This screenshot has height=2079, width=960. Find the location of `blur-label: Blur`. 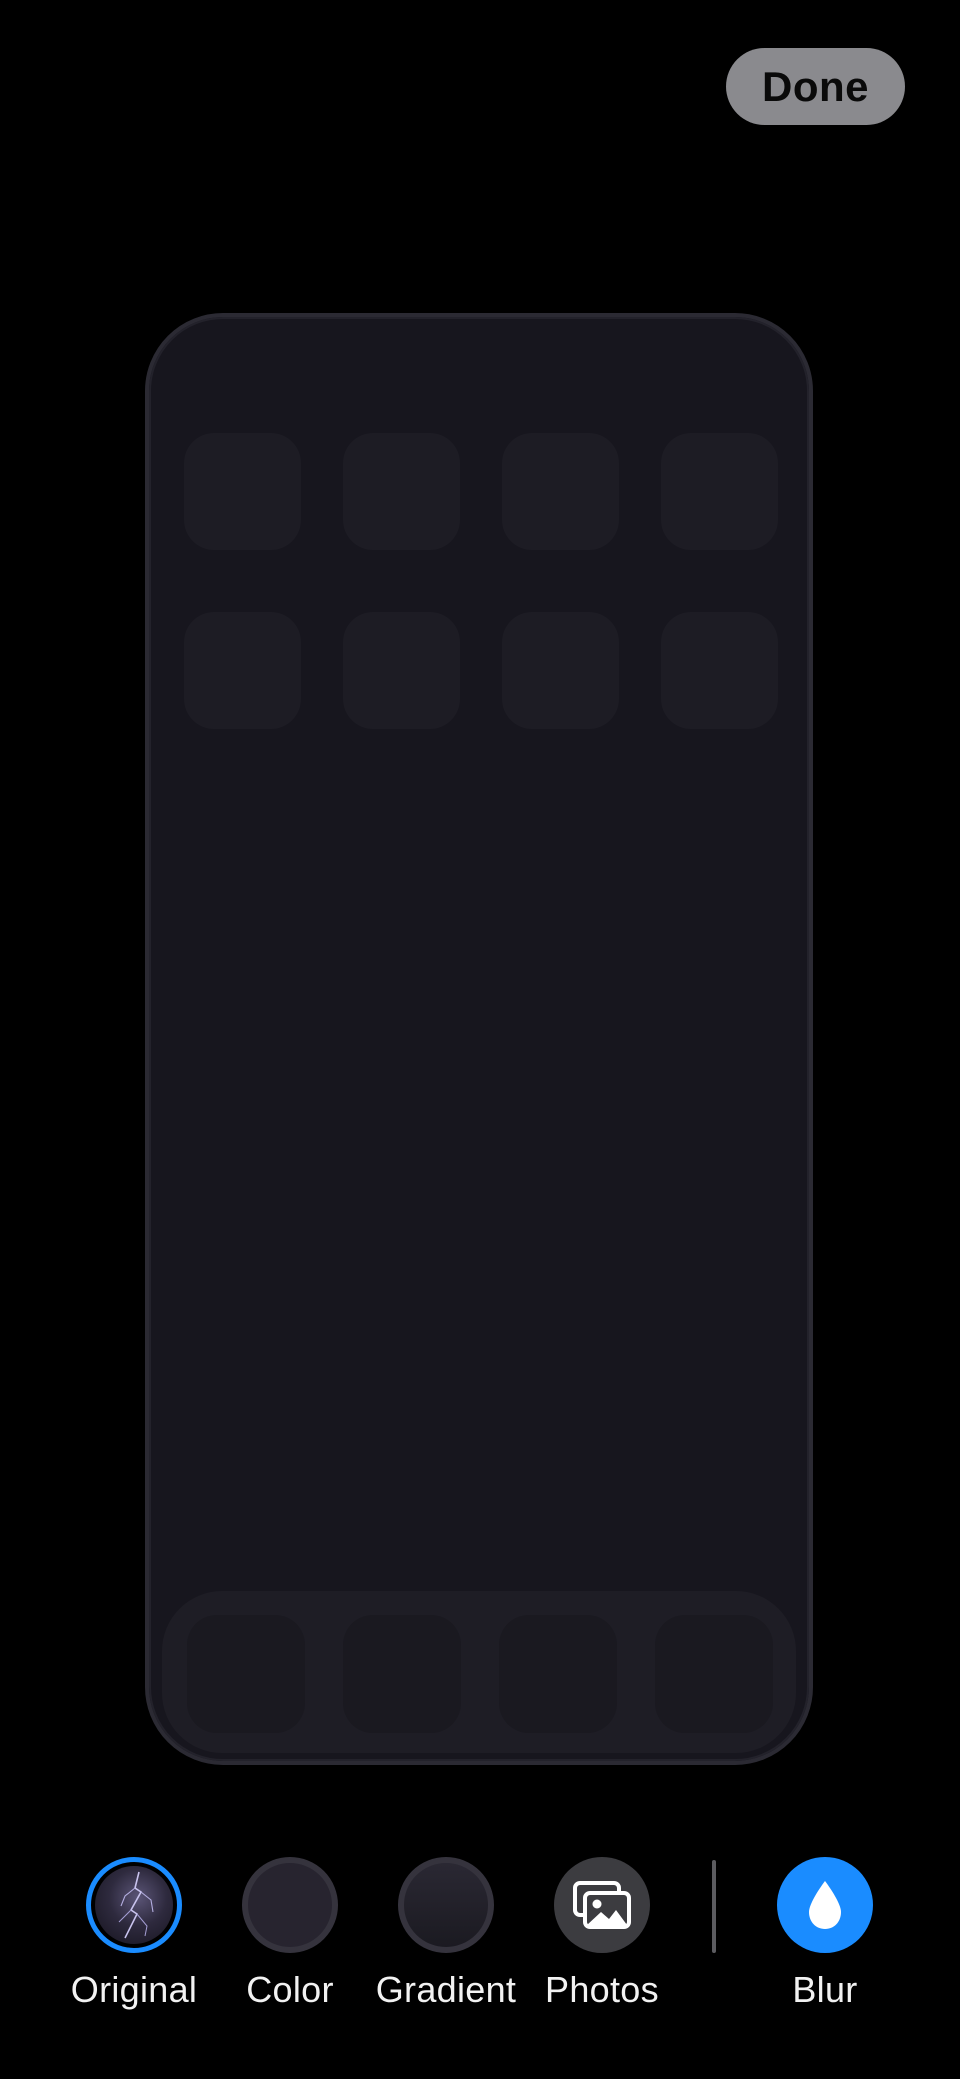

blur-label: Blur is located at coordinates (825, 1989).